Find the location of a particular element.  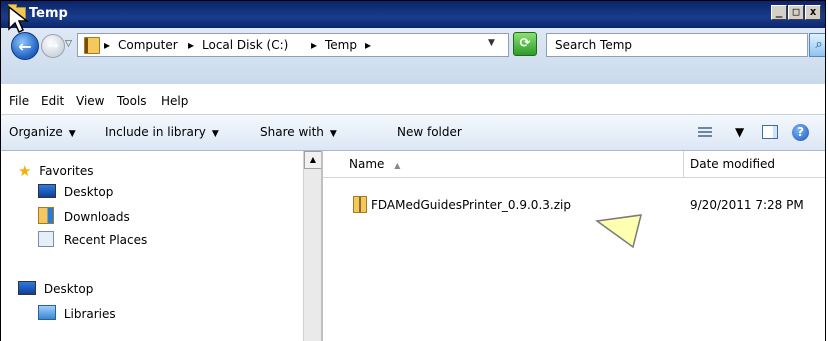

downloads-icon is located at coordinates (46, 215).